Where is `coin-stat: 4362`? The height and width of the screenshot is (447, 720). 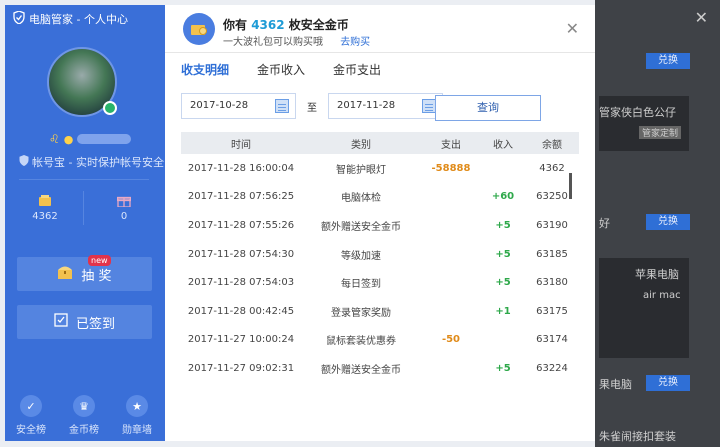
coin-stat: 4362 is located at coordinates (45, 208).